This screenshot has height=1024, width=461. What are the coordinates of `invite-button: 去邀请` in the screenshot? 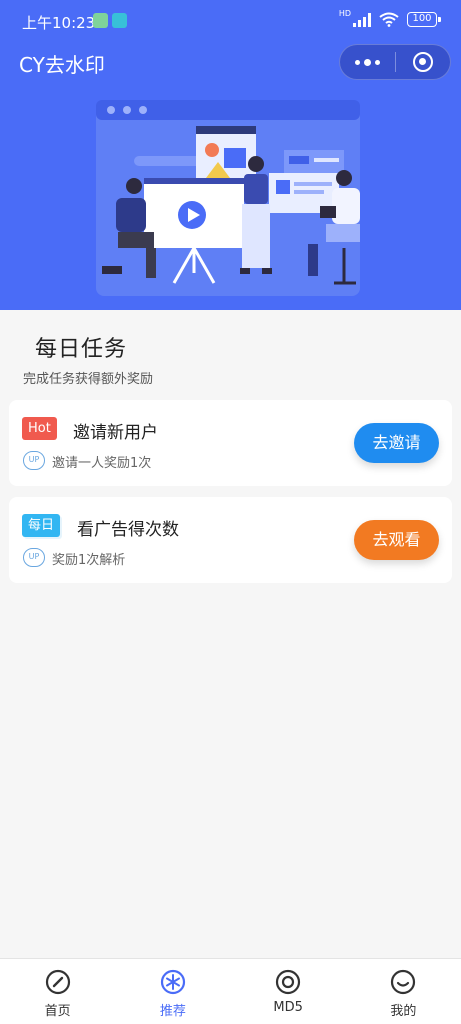 It's located at (396, 443).